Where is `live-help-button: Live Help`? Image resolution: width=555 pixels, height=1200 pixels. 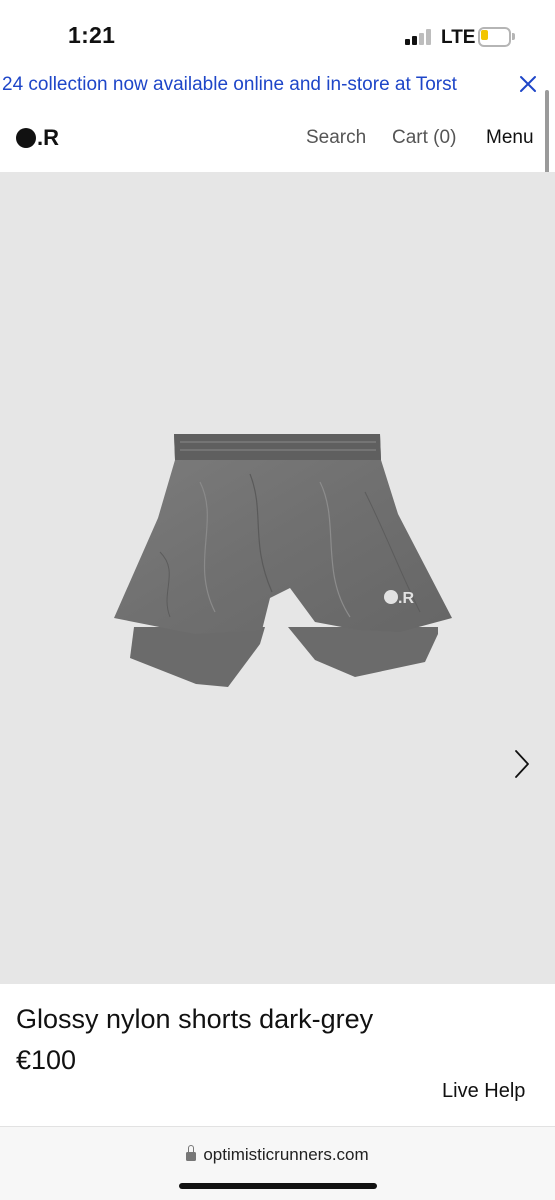 live-help-button: Live Help is located at coordinates (483, 1091).